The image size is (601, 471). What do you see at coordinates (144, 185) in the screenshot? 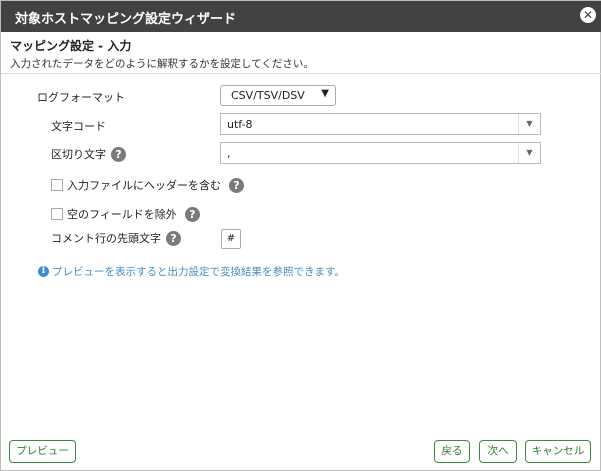
I see `header-checkbox-label: 入力ファイルにヘッダーを含む` at bounding box center [144, 185].